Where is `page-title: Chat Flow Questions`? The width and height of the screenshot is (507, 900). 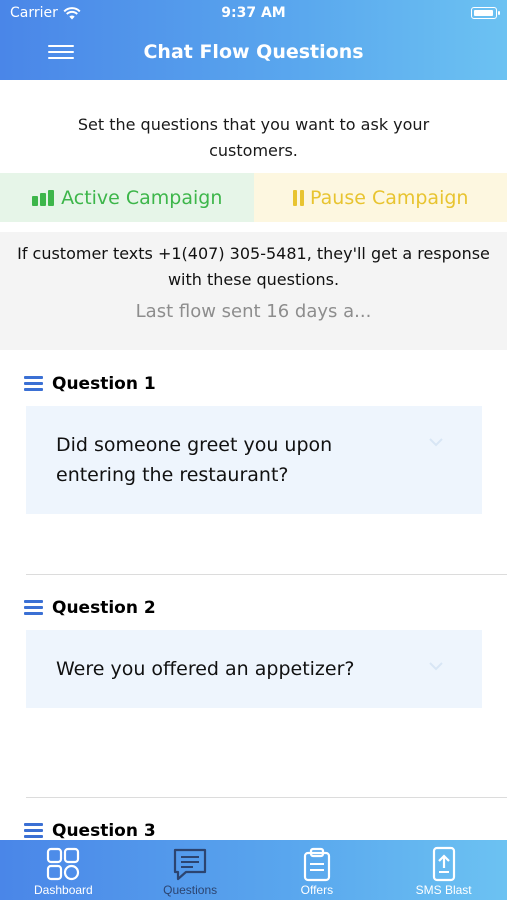
page-title: Chat Flow Questions is located at coordinates (253, 52).